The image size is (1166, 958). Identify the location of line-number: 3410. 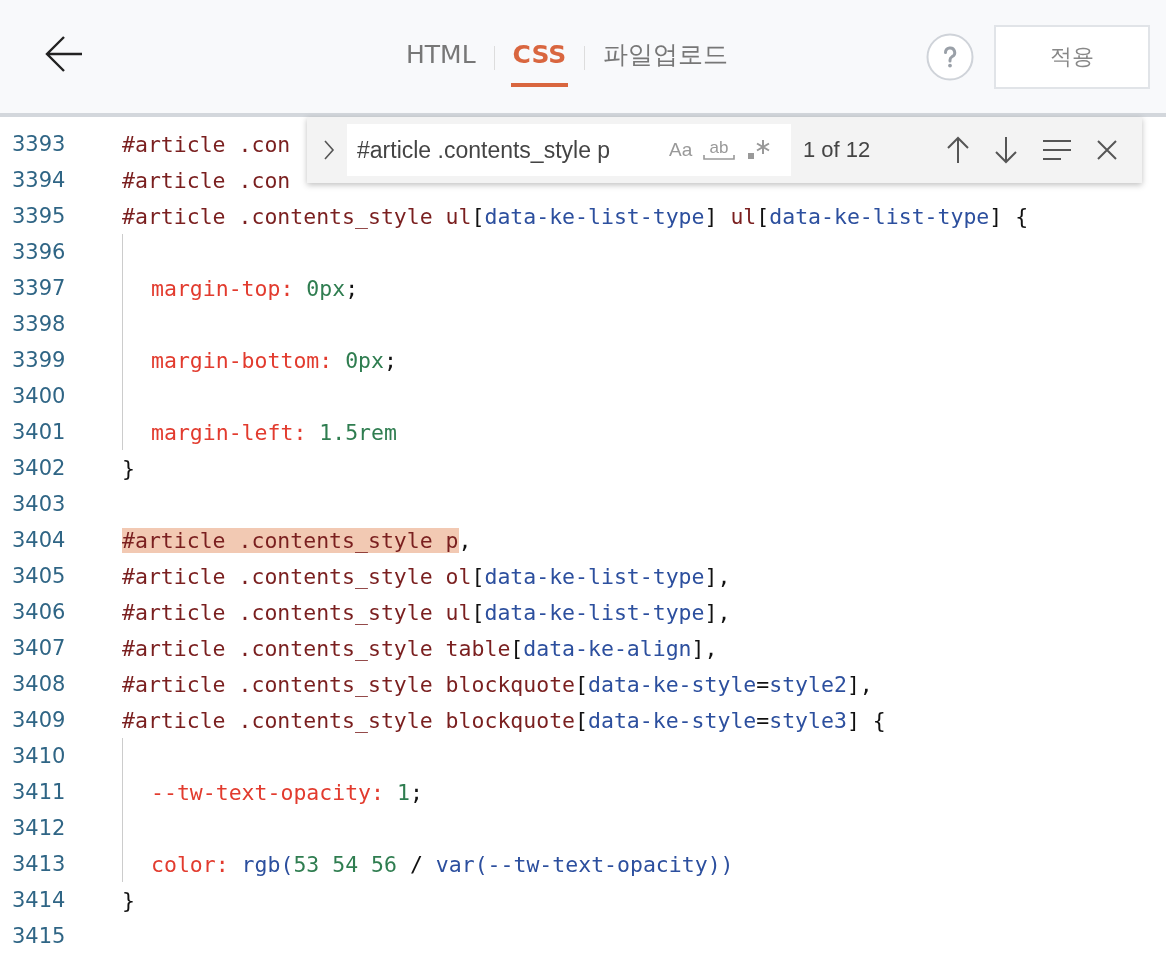
(39, 756).